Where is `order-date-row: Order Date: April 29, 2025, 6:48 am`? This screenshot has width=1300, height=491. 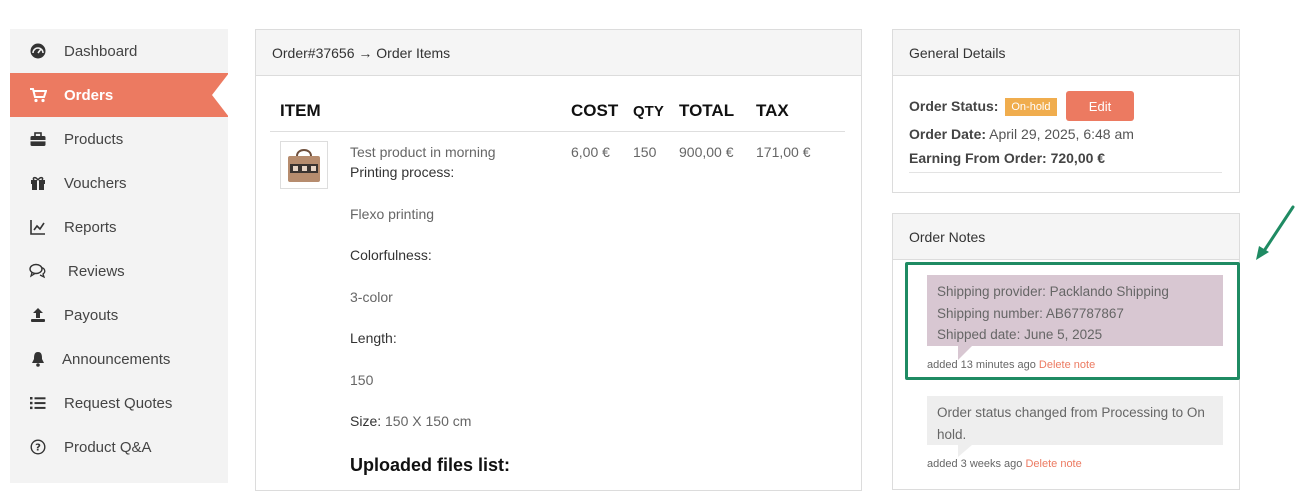 order-date-row: Order Date: April 29, 2025, 6:48 am is located at coordinates (1021, 134).